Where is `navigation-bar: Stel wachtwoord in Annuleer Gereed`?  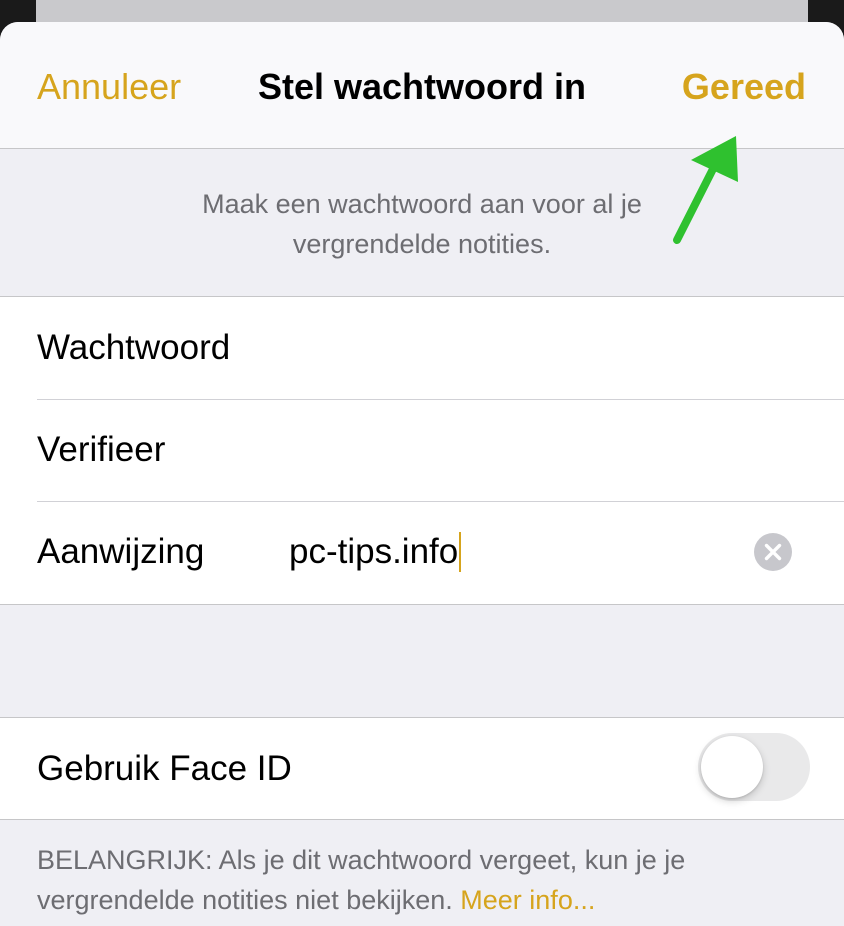
navigation-bar: Stel wachtwoord in Annuleer Gereed is located at coordinates (422, 85).